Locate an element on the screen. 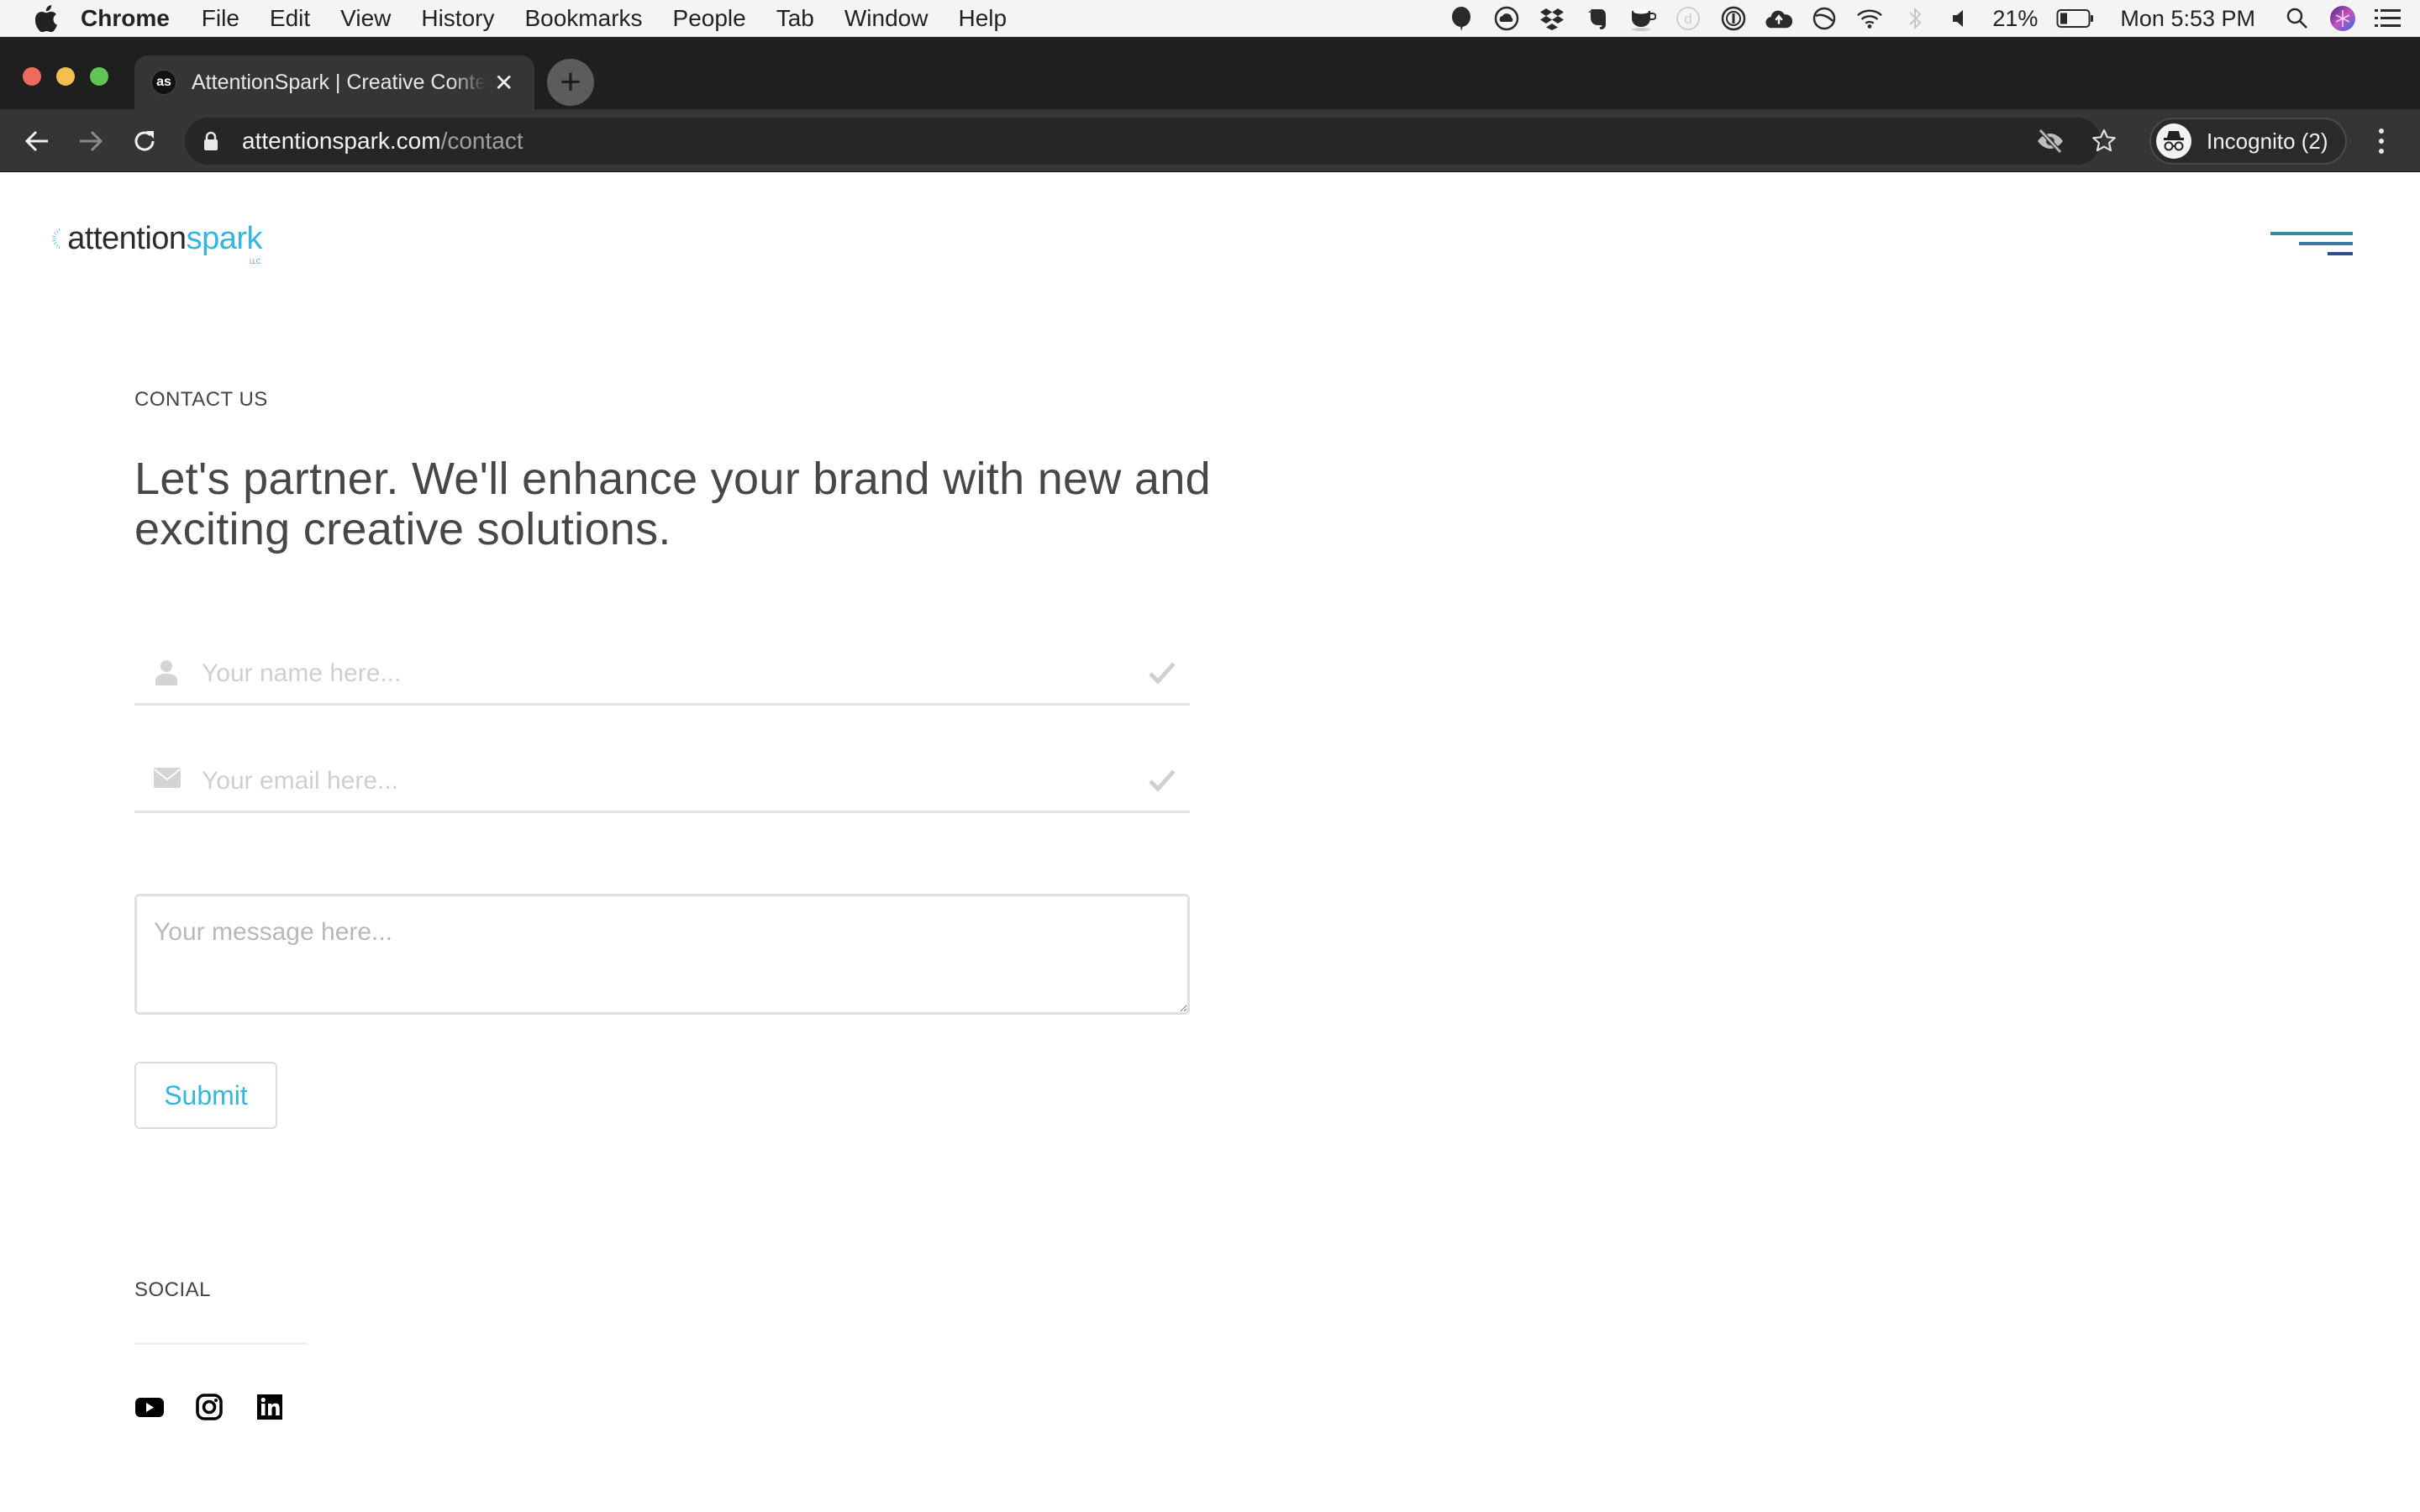 The height and width of the screenshot is (1512, 2420). site-logo: attentionspark LLC is located at coordinates (157, 238).